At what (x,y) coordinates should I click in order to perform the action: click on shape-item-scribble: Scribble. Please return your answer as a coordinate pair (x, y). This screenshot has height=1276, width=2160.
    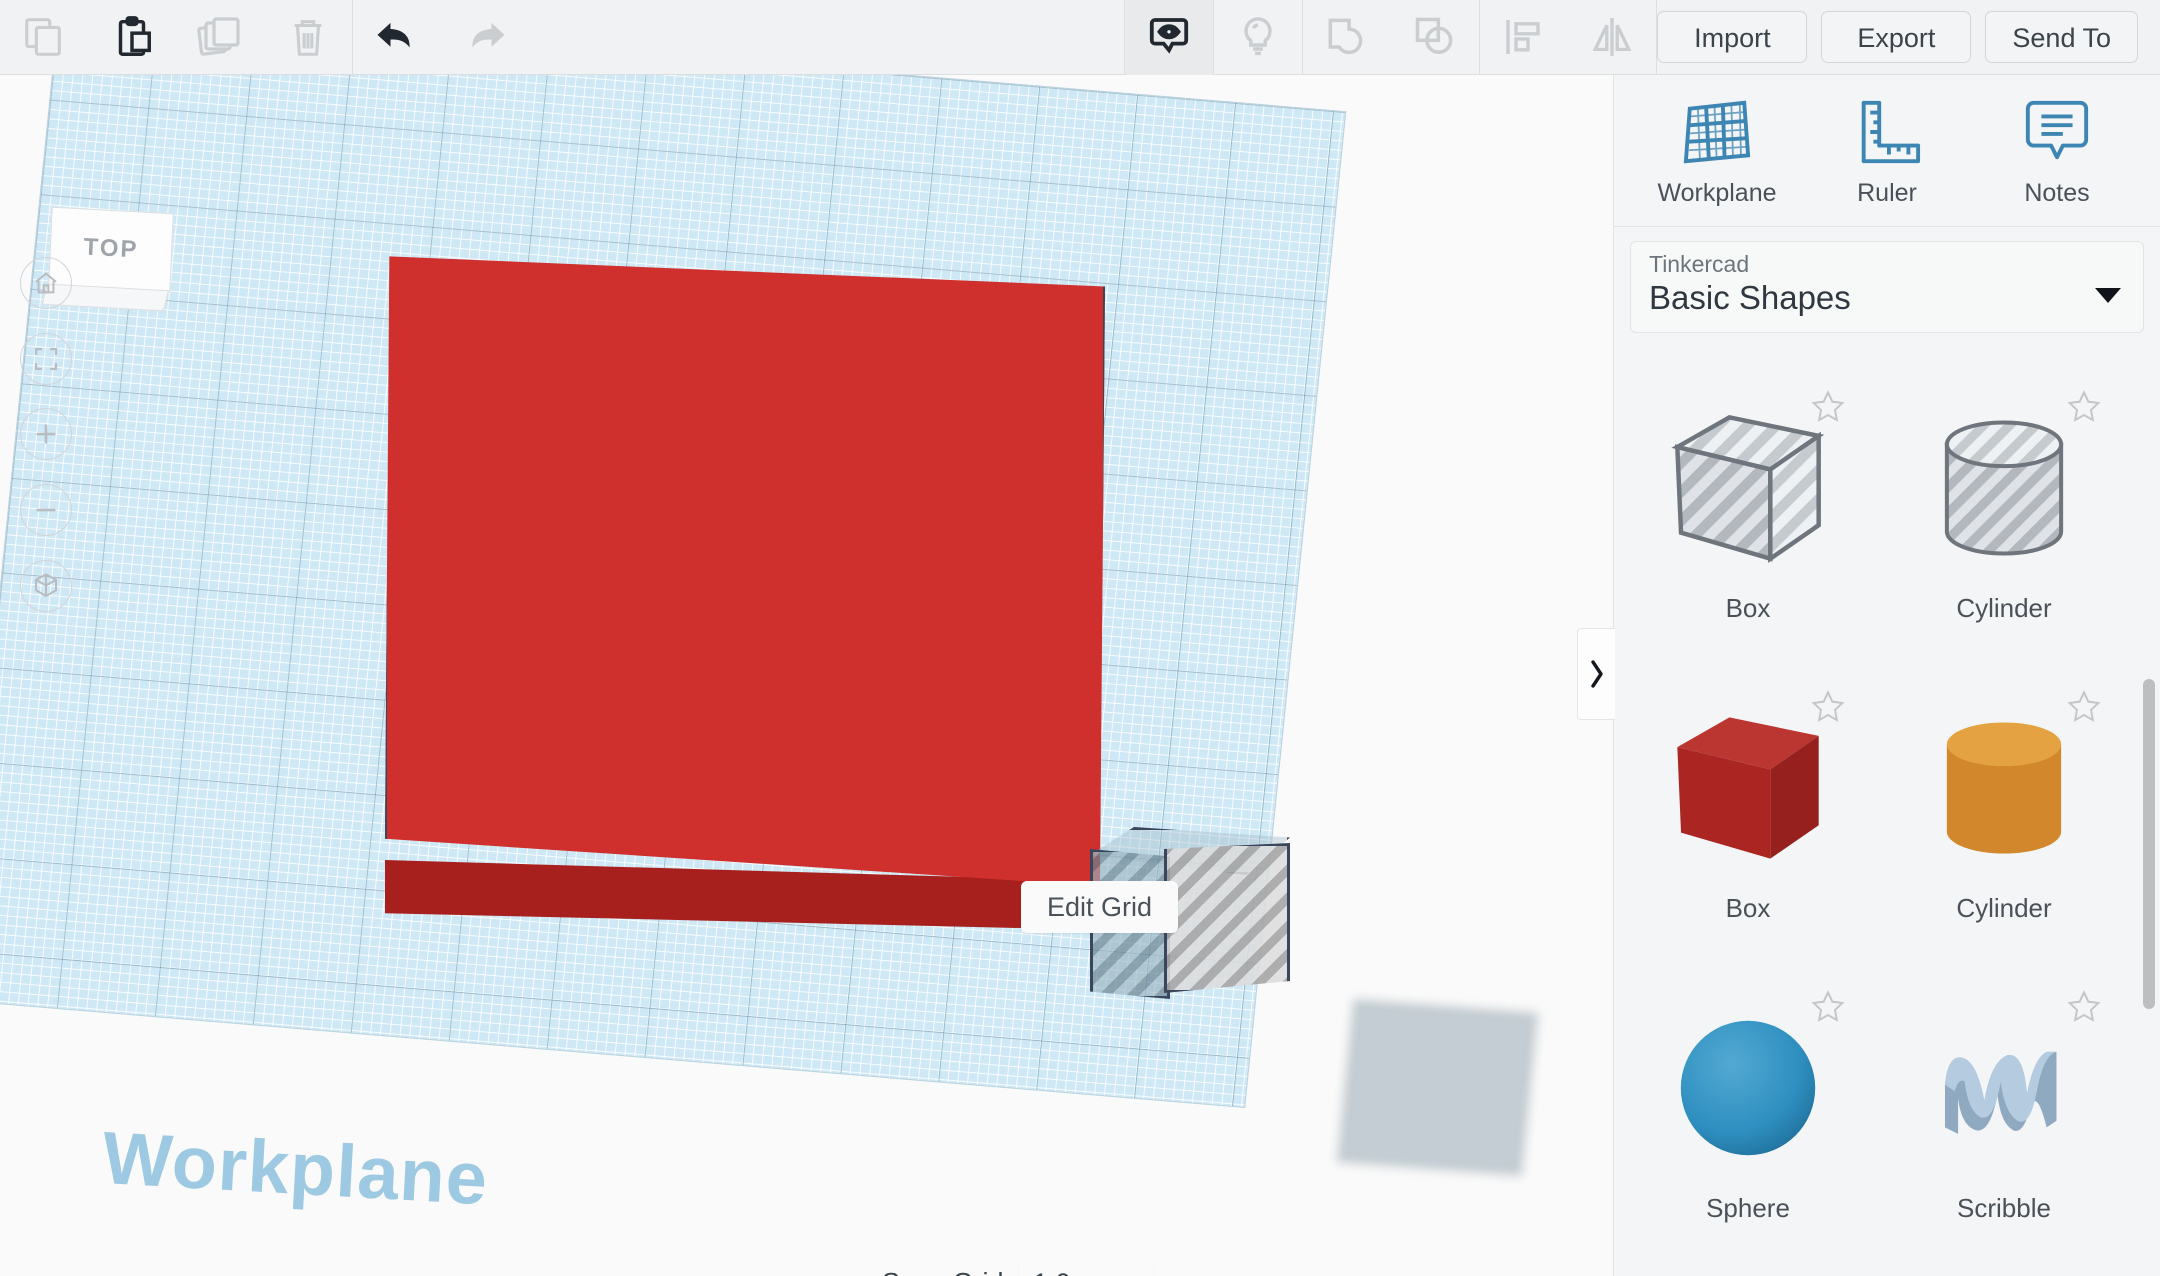
    Looking at the image, I should click on (2004, 1119).